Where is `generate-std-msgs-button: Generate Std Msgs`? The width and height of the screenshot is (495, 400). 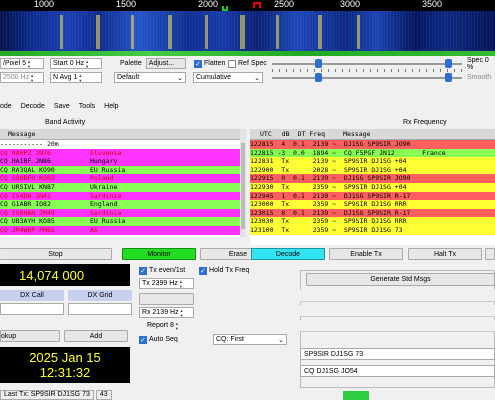 generate-std-msgs-button: Generate Std Msgs is located at coordinates (400, 279).